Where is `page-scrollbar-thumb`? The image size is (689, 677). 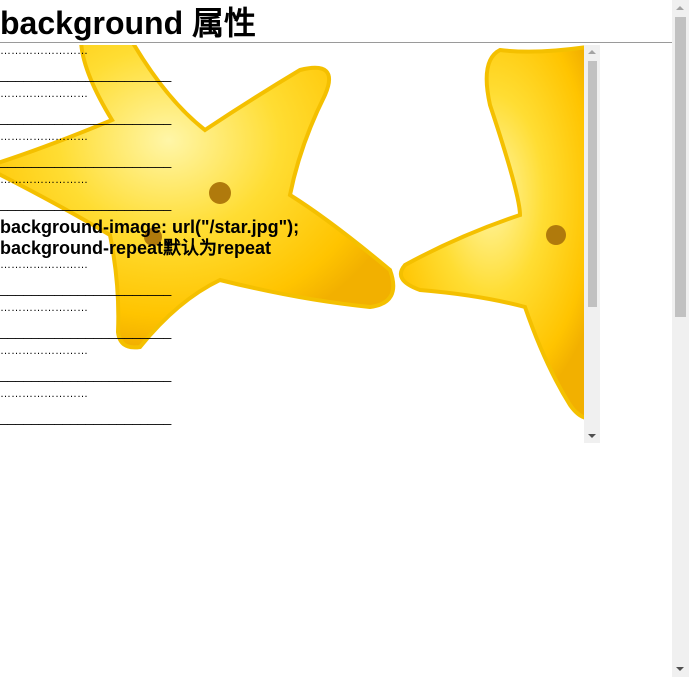 page-scrollbar-thumb is located at coordinates (680, 167).